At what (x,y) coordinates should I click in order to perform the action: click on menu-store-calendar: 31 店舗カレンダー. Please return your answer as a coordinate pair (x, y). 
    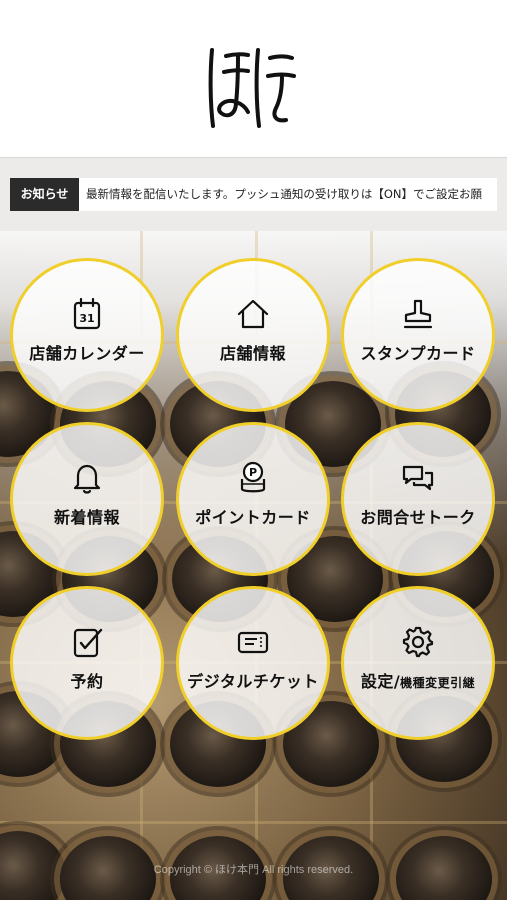
    Looking at the image, I should click on (87, 335).